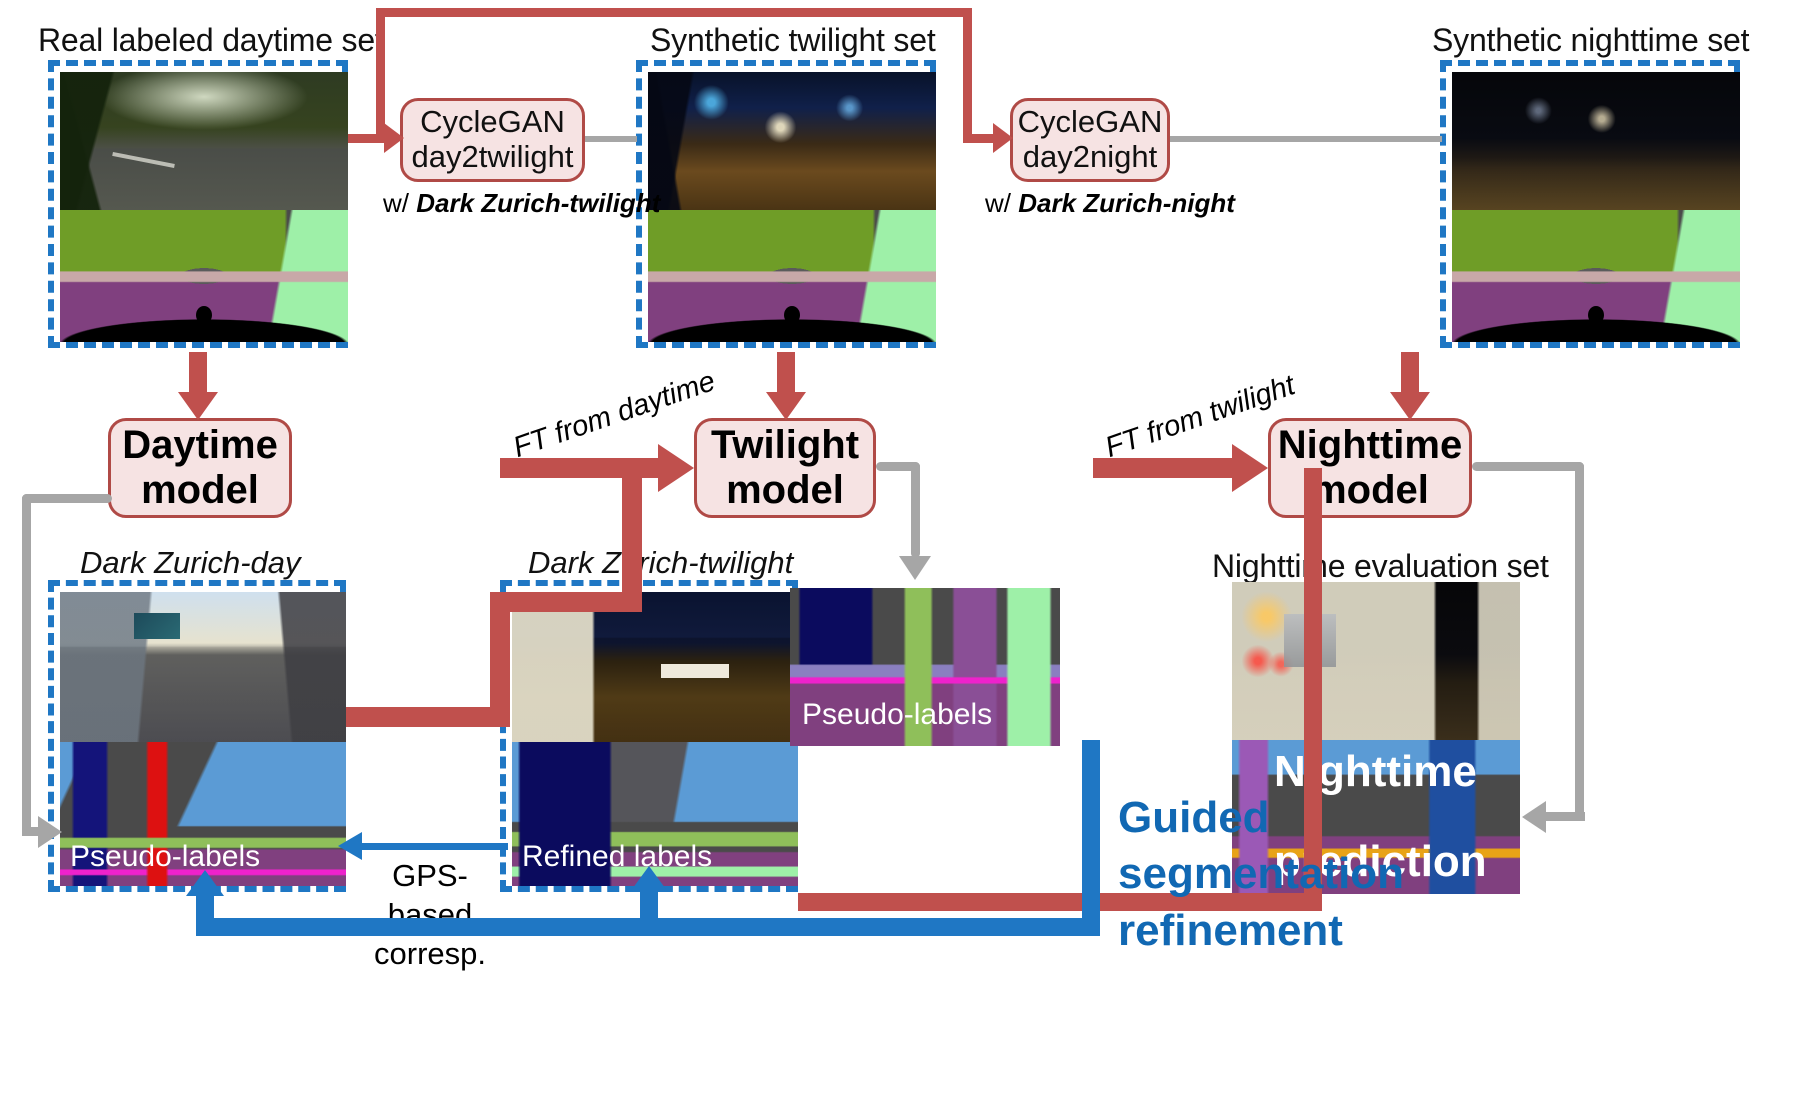 The image size is (1820, 1120). Describe the element at coordinates (492, 156) in the screenshot. I see `cyclegan-day2twilight-line2: day2twilight` at that location.